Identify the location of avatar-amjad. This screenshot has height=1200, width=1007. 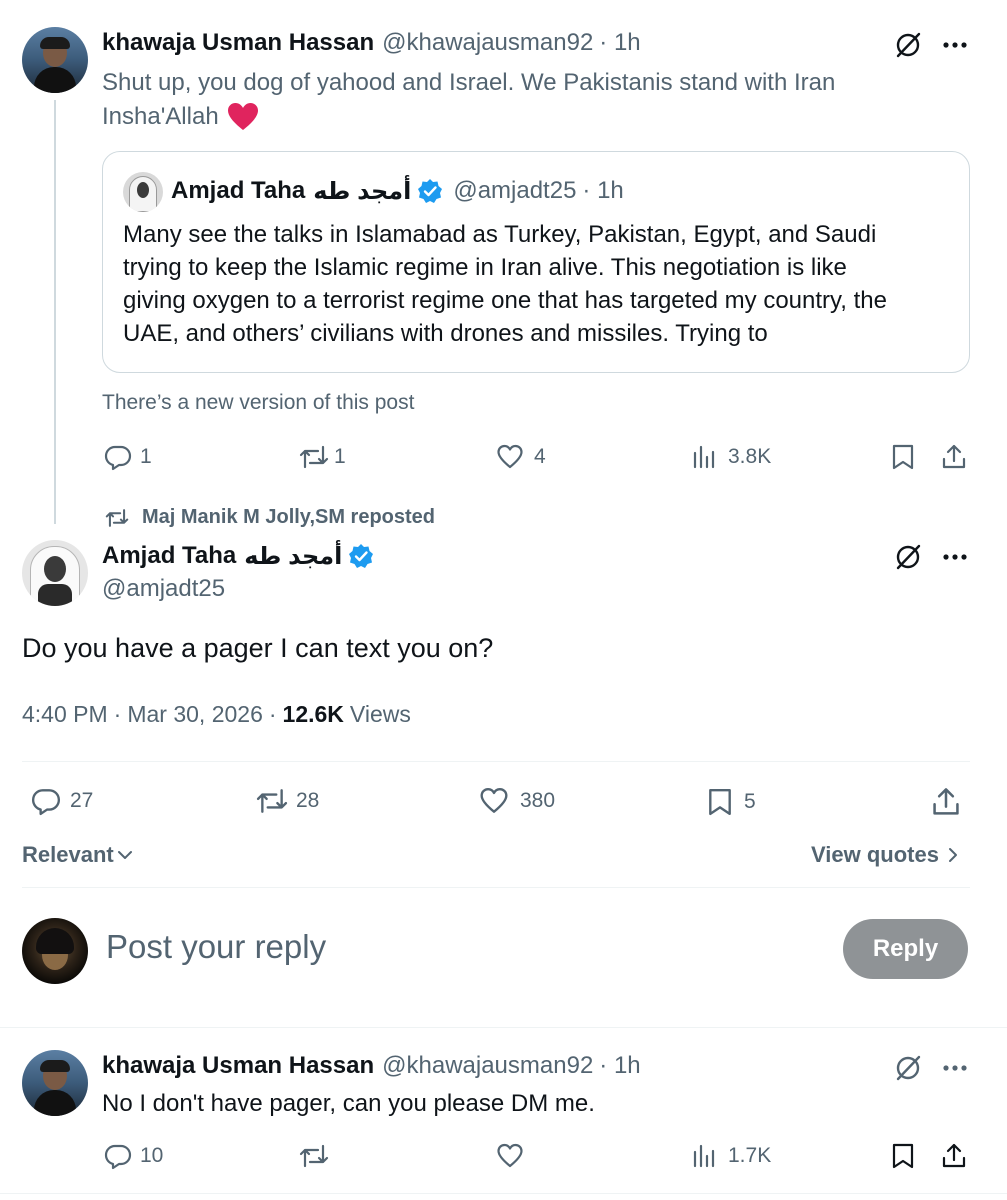
(55, 573).